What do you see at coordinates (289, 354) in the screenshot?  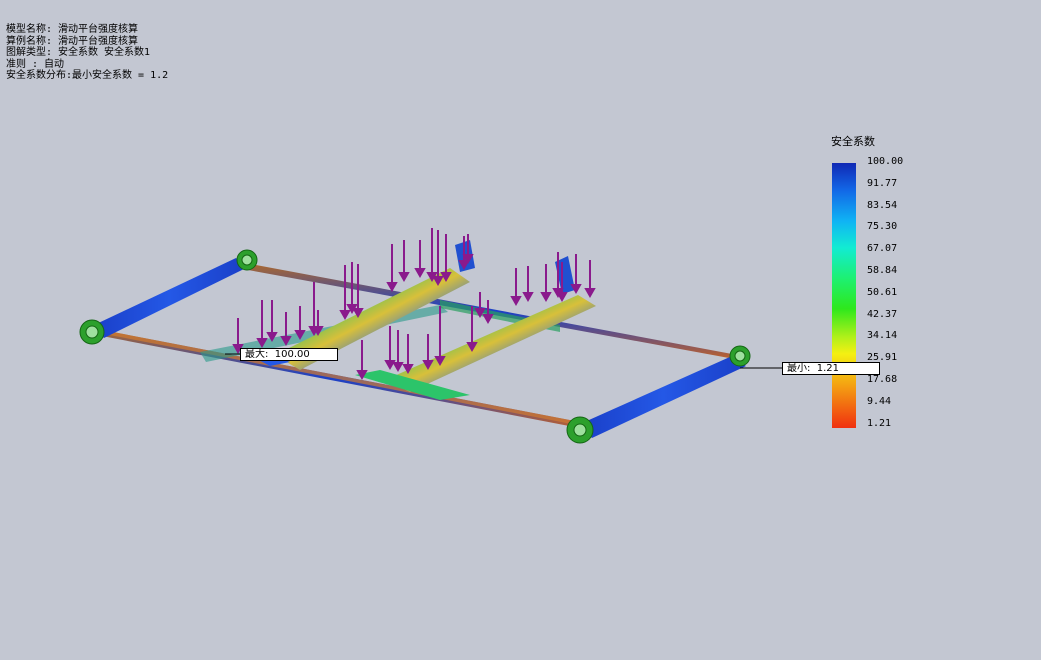 I see `max-marker-label: 最大: 100.00` at bounding box center [289, 354].